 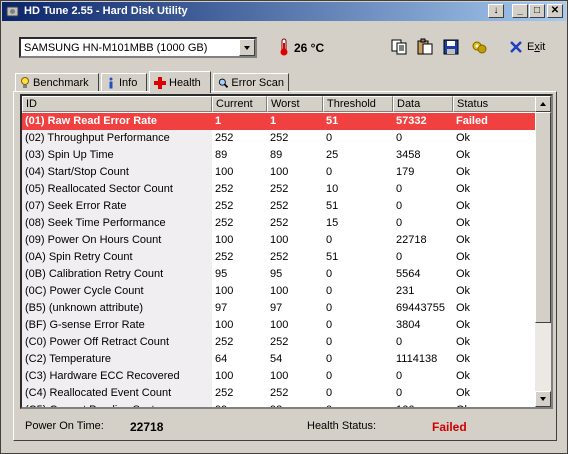 What do you see at coordinates (111, 82) in the screenshot?
I see `info-icon` at bounding box center [111, 82].